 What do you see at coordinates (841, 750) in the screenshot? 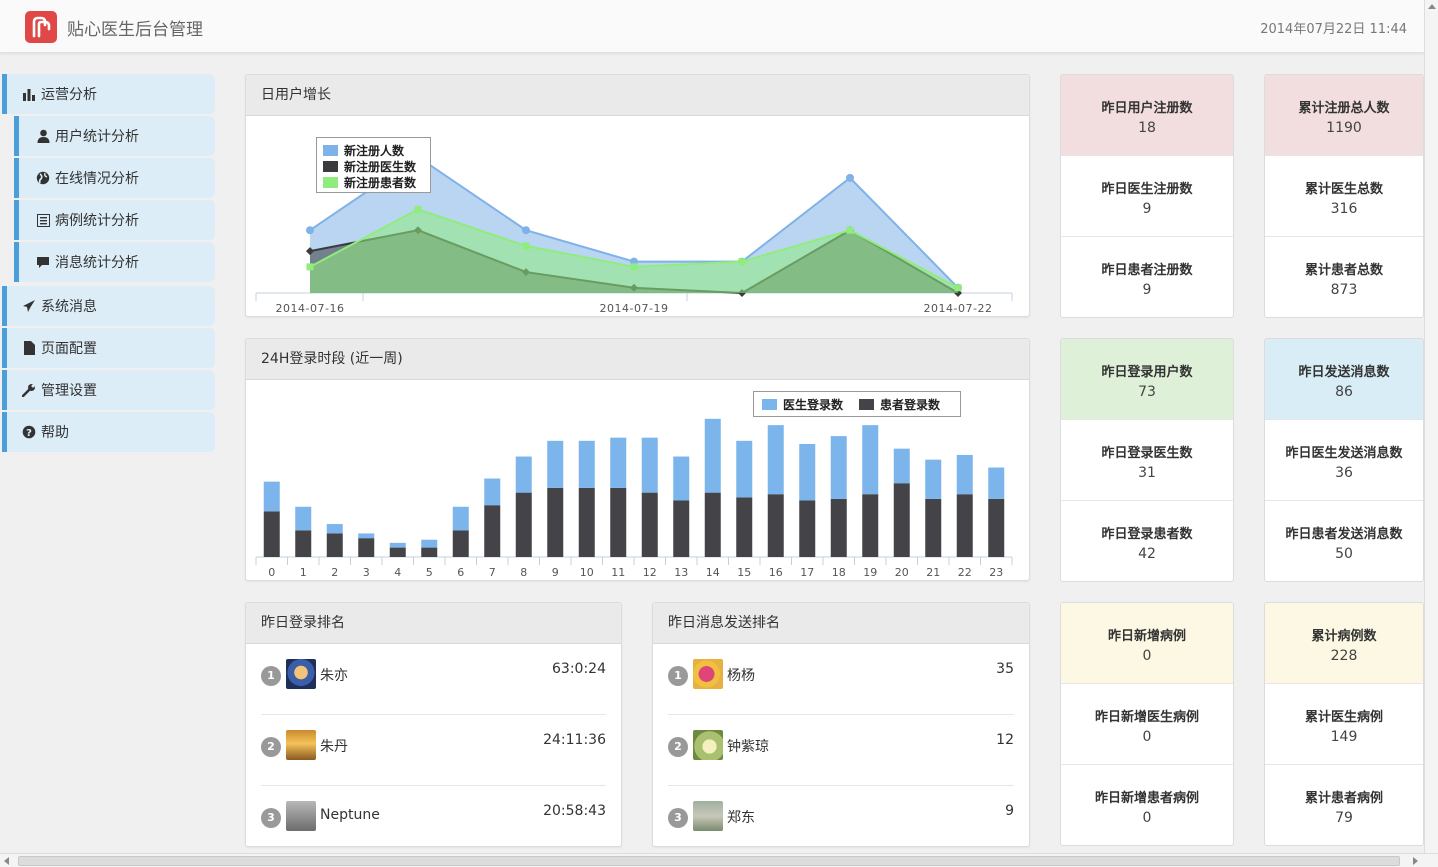
I see `rank-row: 2 钟紫琼 12` at bounding box center [841, 750].